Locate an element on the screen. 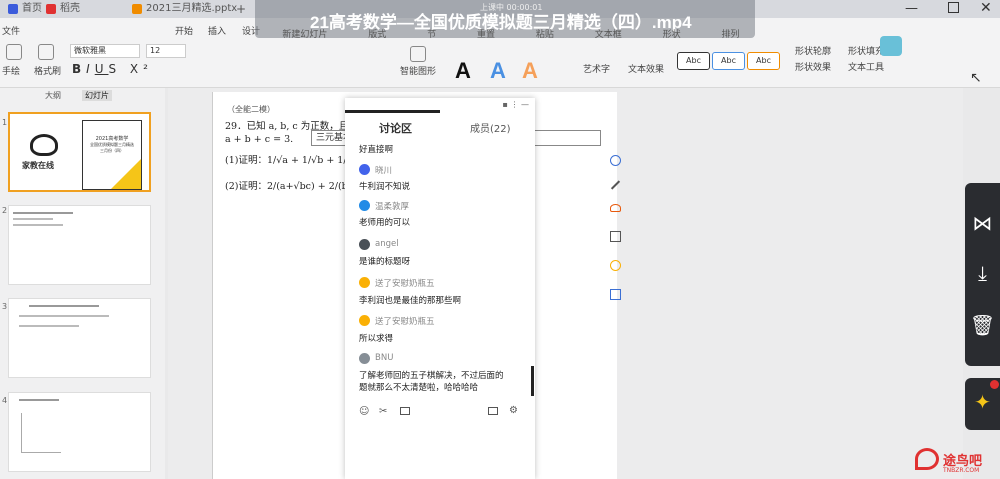 This screenshot has height=479, width=1000. eraser-icon is located at coordinates (615, 208).